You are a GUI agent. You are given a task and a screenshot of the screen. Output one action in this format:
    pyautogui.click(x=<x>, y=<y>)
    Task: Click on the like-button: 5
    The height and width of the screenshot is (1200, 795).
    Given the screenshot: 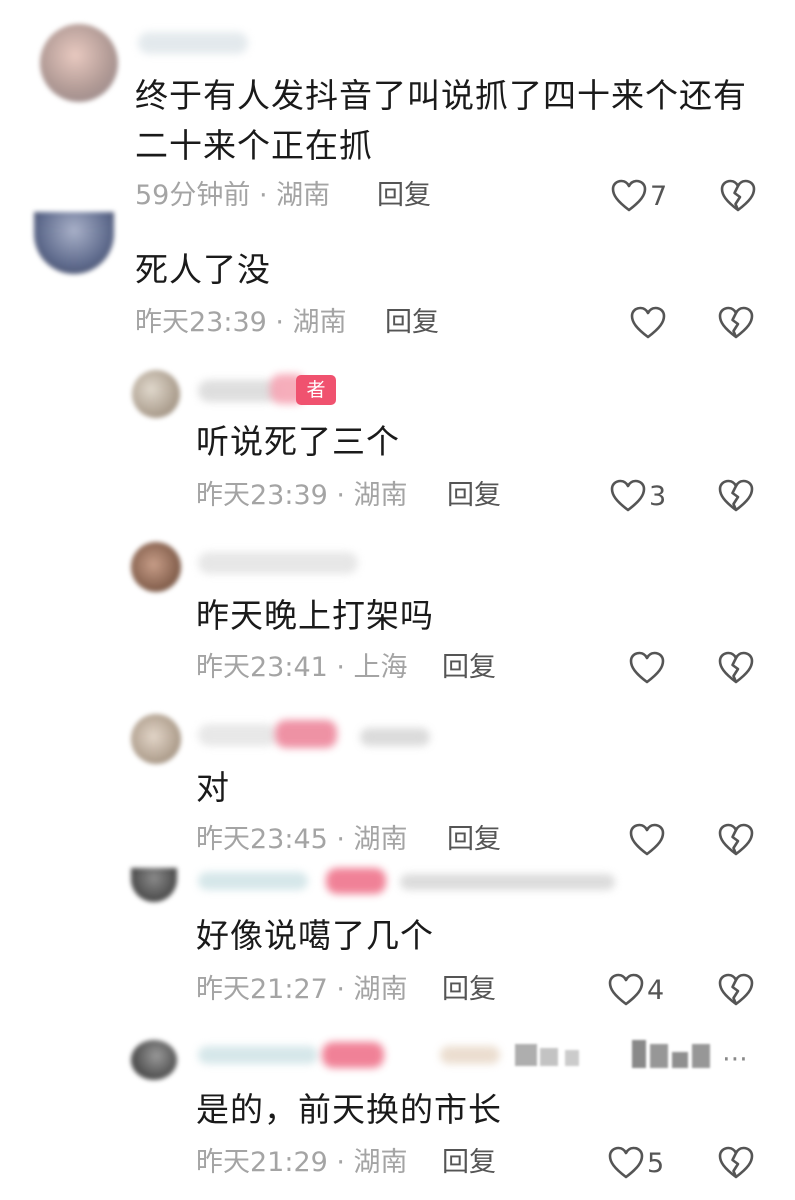 What is the action you would take?
    pyautogui.click(x=636, y=1163)
    